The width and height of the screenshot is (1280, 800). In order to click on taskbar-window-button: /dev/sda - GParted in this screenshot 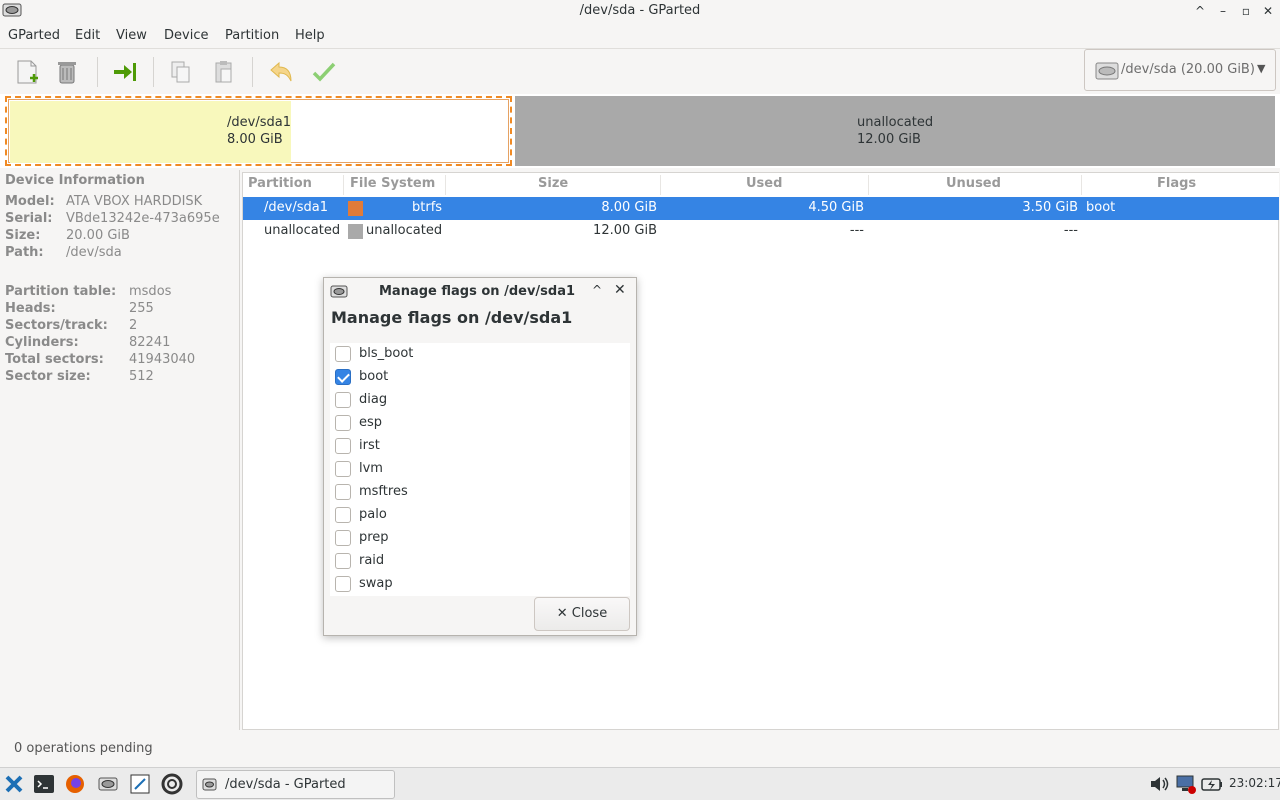, I will do `click(295, 784)`.